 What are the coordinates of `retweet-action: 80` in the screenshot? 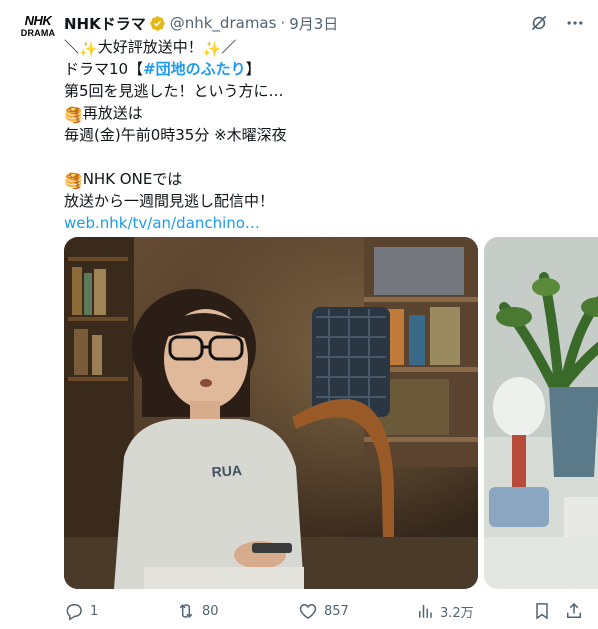 It's located at (197, 611).